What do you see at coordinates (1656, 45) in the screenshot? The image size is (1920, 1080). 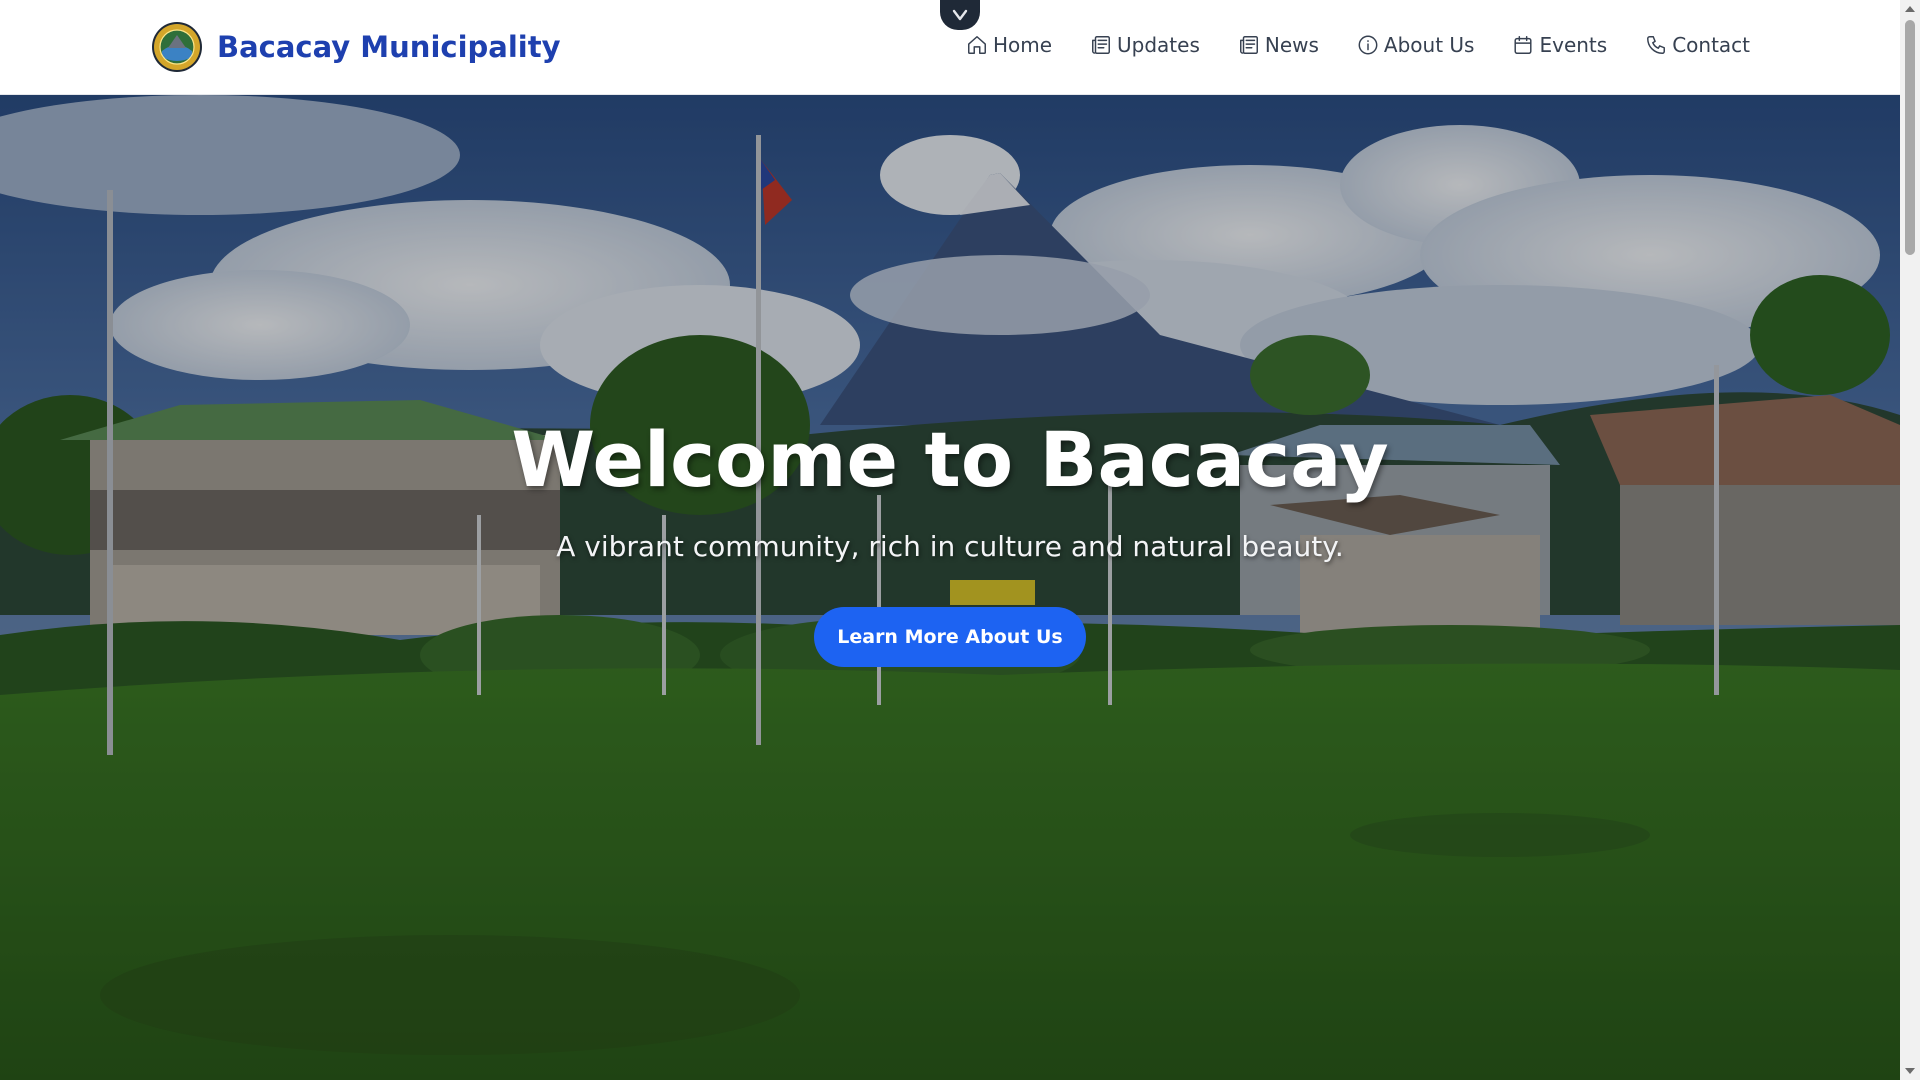 I see `phone-icon` at bounding box center [1656, 45].